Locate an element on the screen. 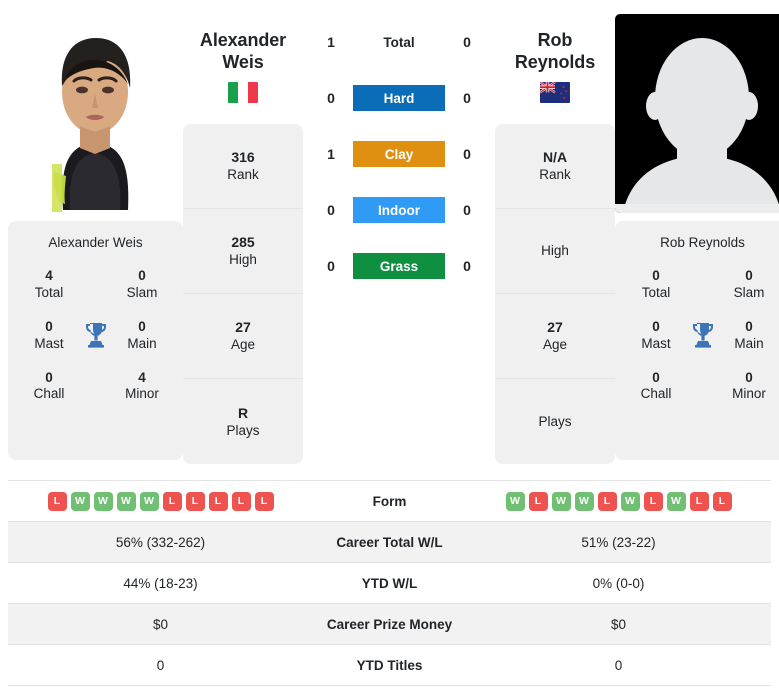 Image resolution: width=779 pixels, height=699 pixels. left-high-cell: 285 High is located at coordinates (243, 251).